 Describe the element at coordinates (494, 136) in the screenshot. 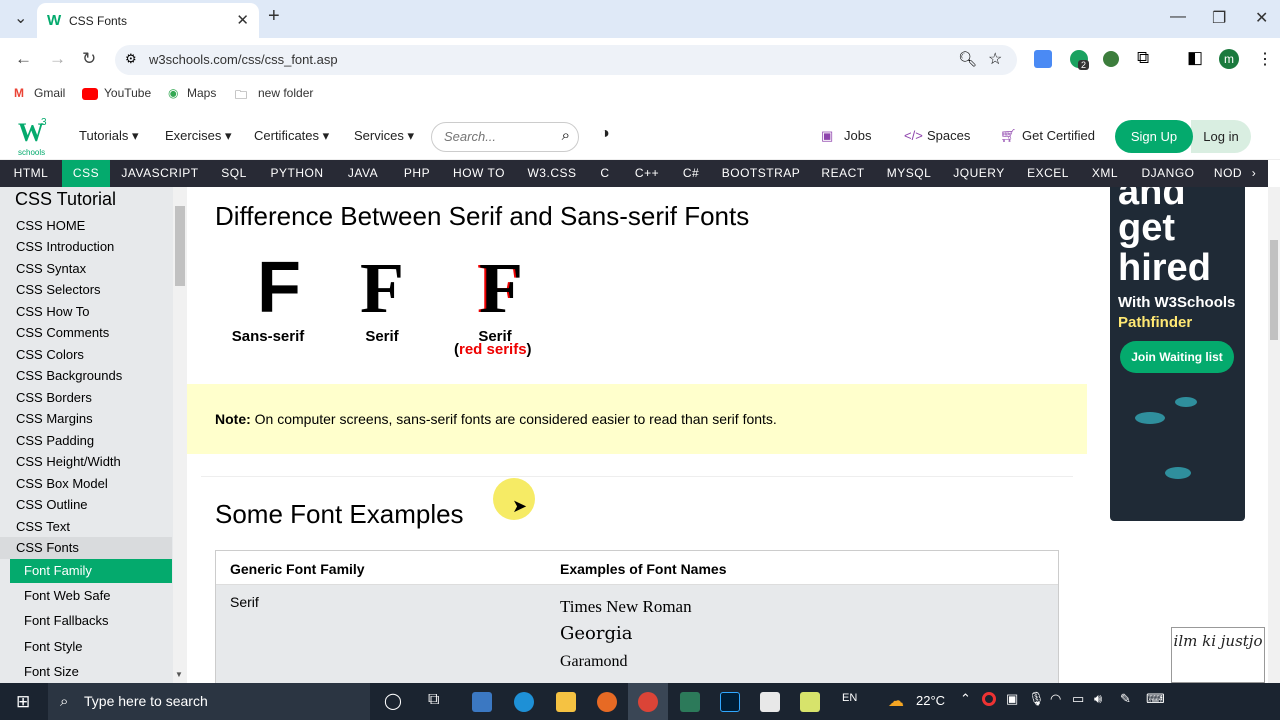

I see `search-input` at that location.